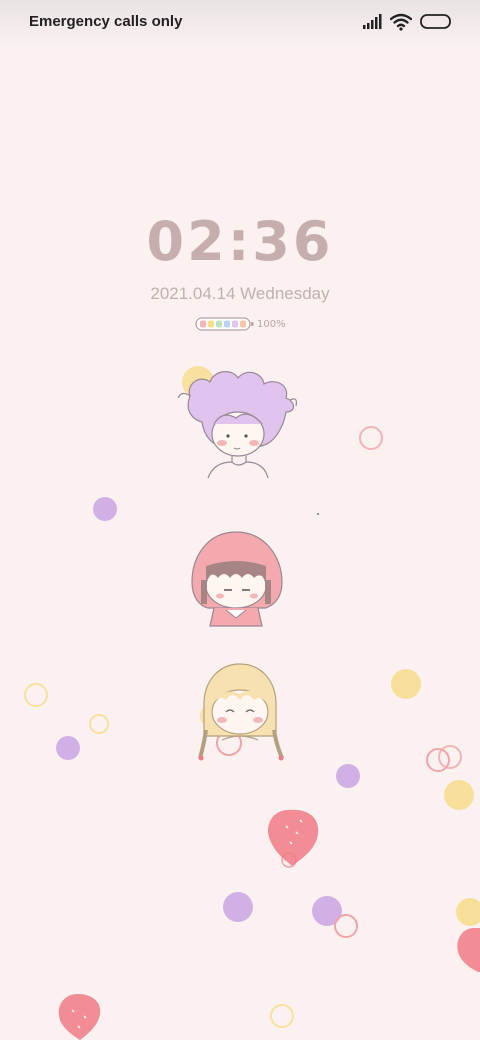  Describe the element at coordinates (237, 579) in the screenshot. I see `character-red-hood` at that location.